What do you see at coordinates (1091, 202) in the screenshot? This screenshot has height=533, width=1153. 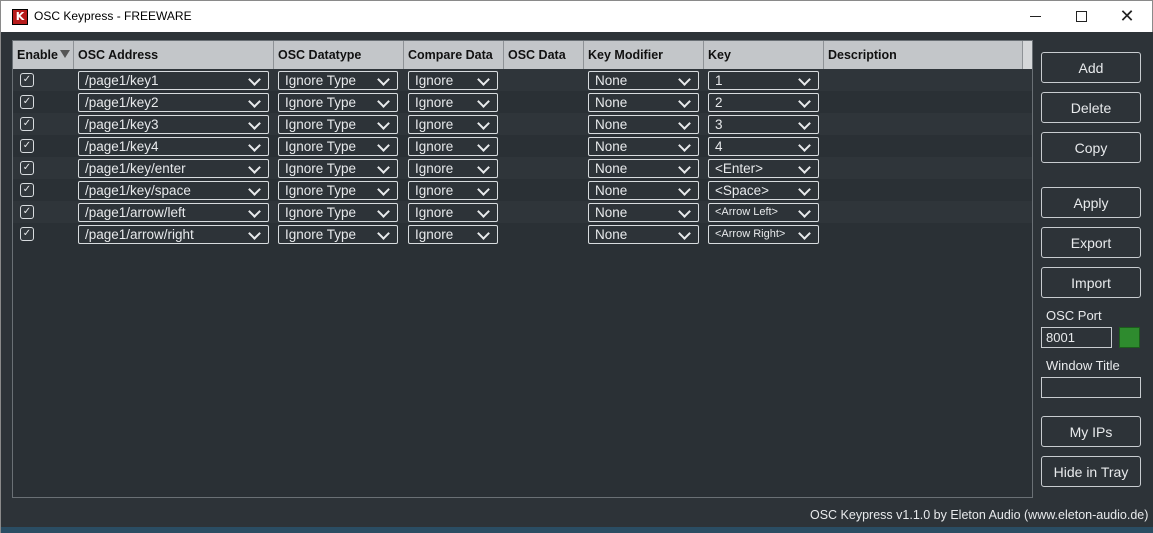 I see `apply-button: Apply` at bounding box center [1091, 202].